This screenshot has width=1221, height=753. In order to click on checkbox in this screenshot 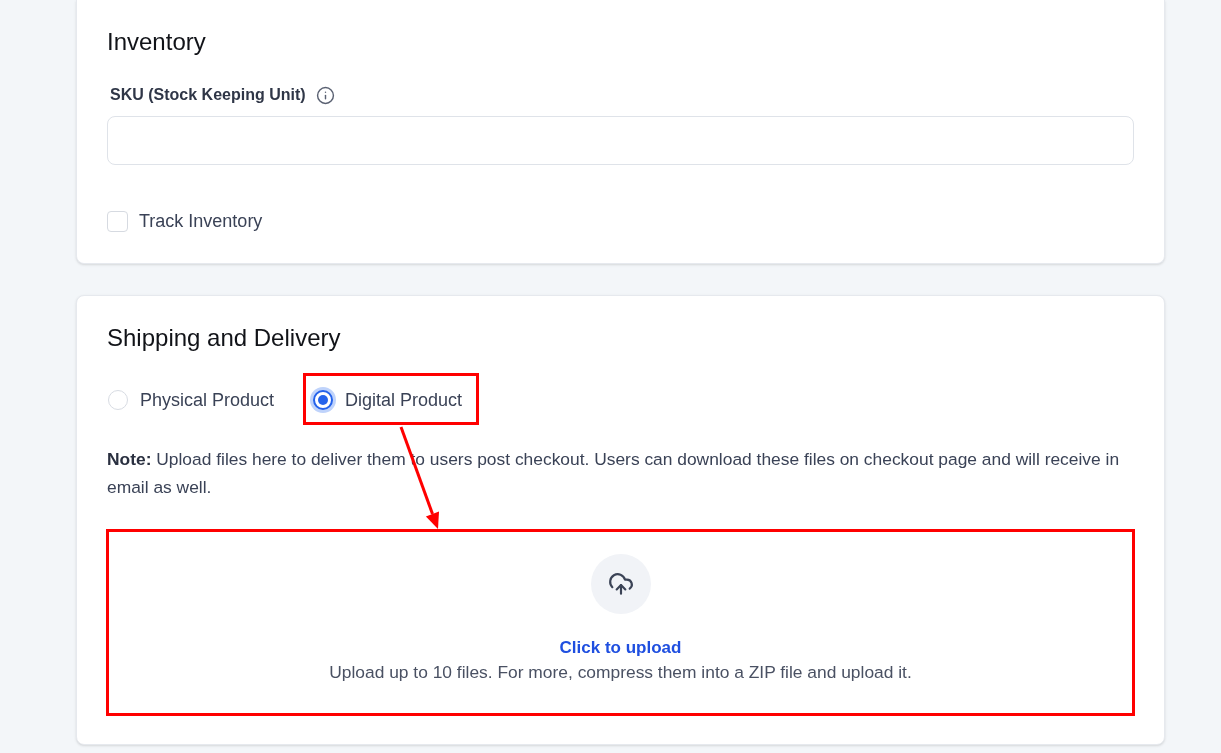, I will do `click(117, 221)`.